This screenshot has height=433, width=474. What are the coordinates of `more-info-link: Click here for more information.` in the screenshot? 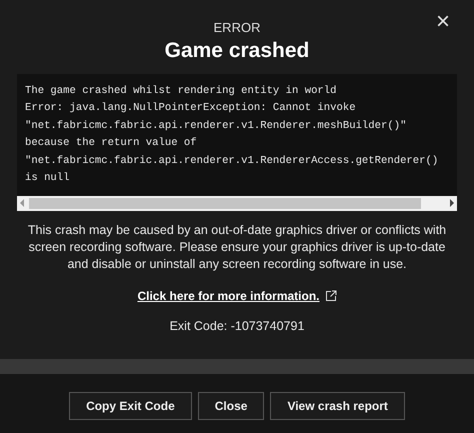 It's located at (228, 295).